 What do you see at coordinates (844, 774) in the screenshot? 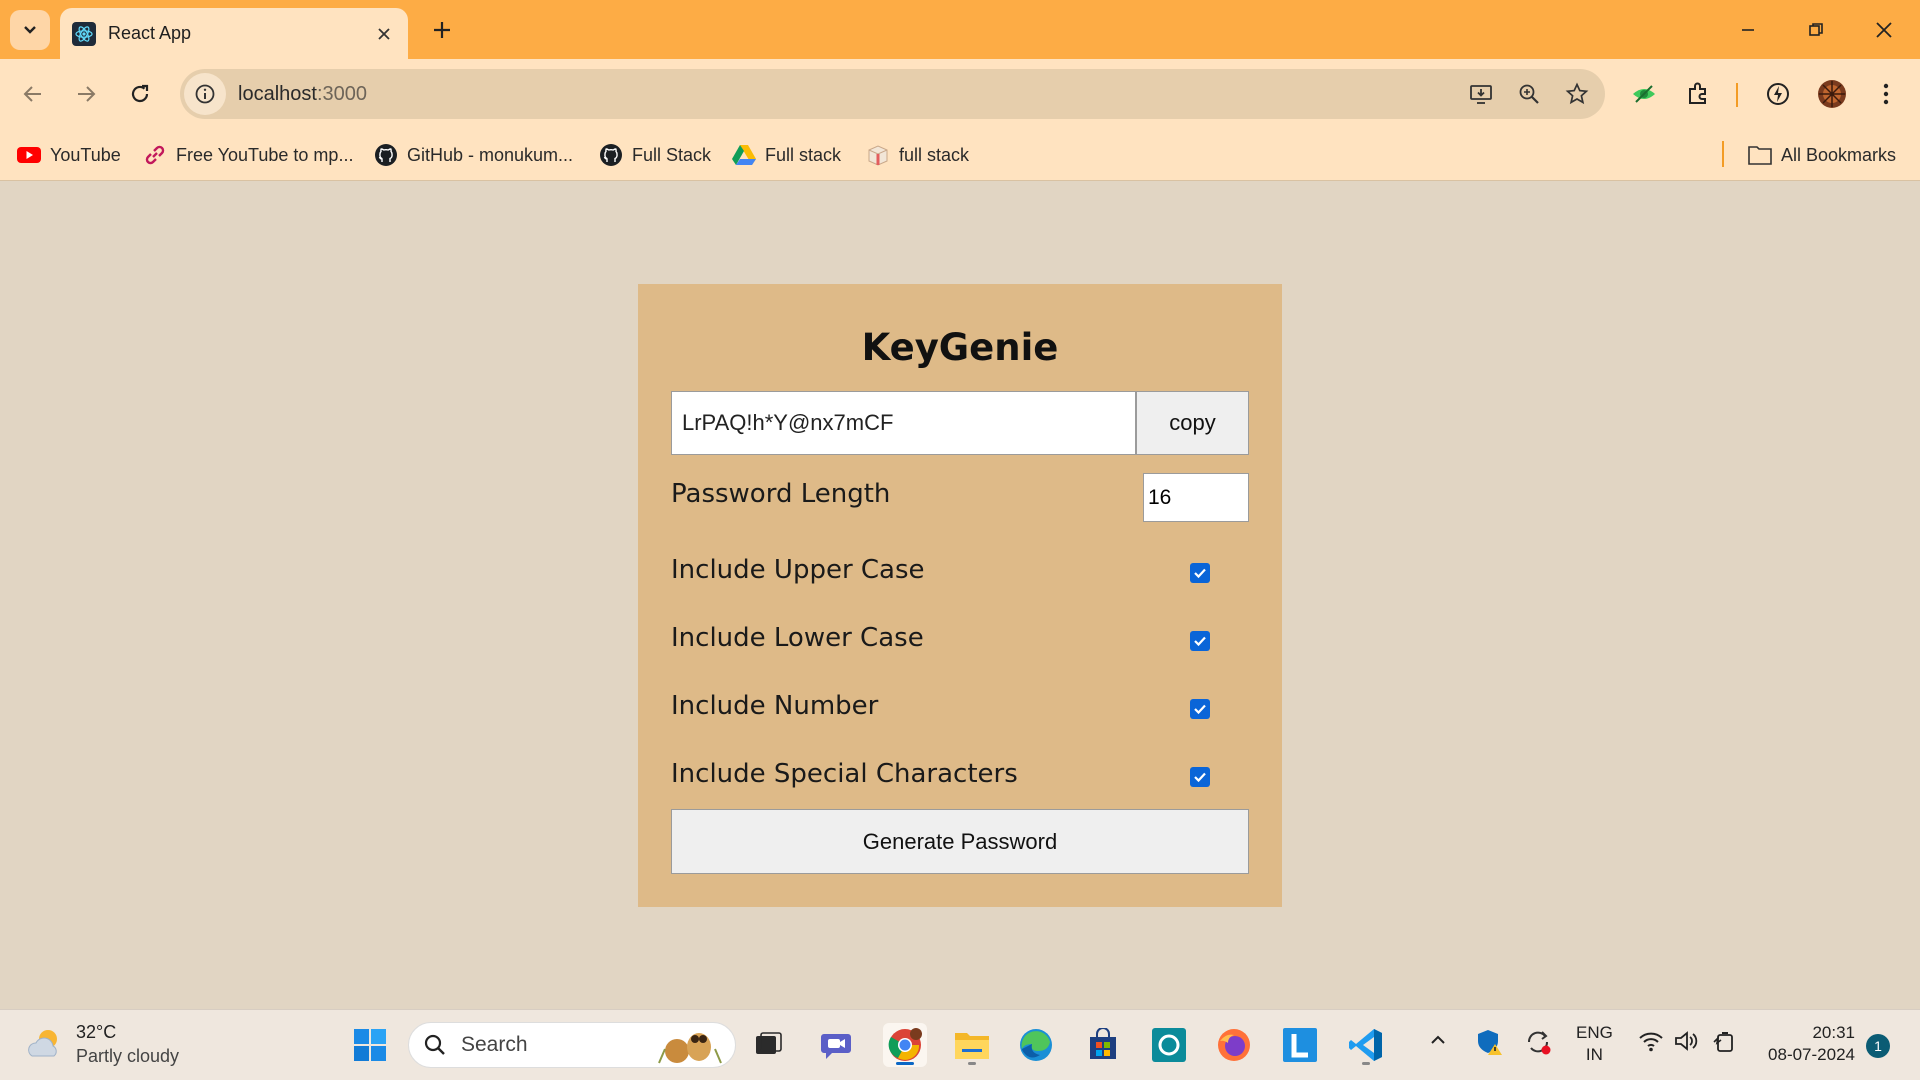
I see `option-special-label: Include Special Characters` at bounding box center [844, 774].